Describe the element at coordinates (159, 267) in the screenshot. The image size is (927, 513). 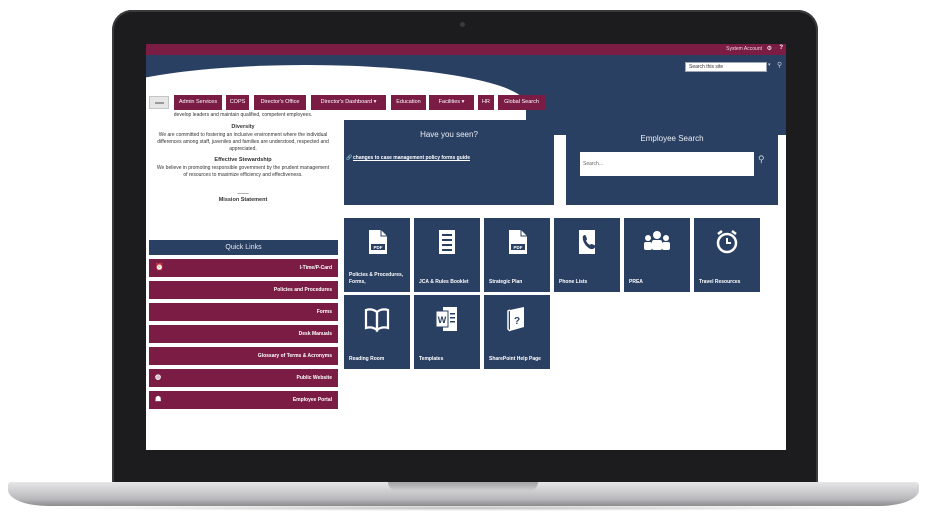
I see `alarm-clock-icon: ⏰` at that location.